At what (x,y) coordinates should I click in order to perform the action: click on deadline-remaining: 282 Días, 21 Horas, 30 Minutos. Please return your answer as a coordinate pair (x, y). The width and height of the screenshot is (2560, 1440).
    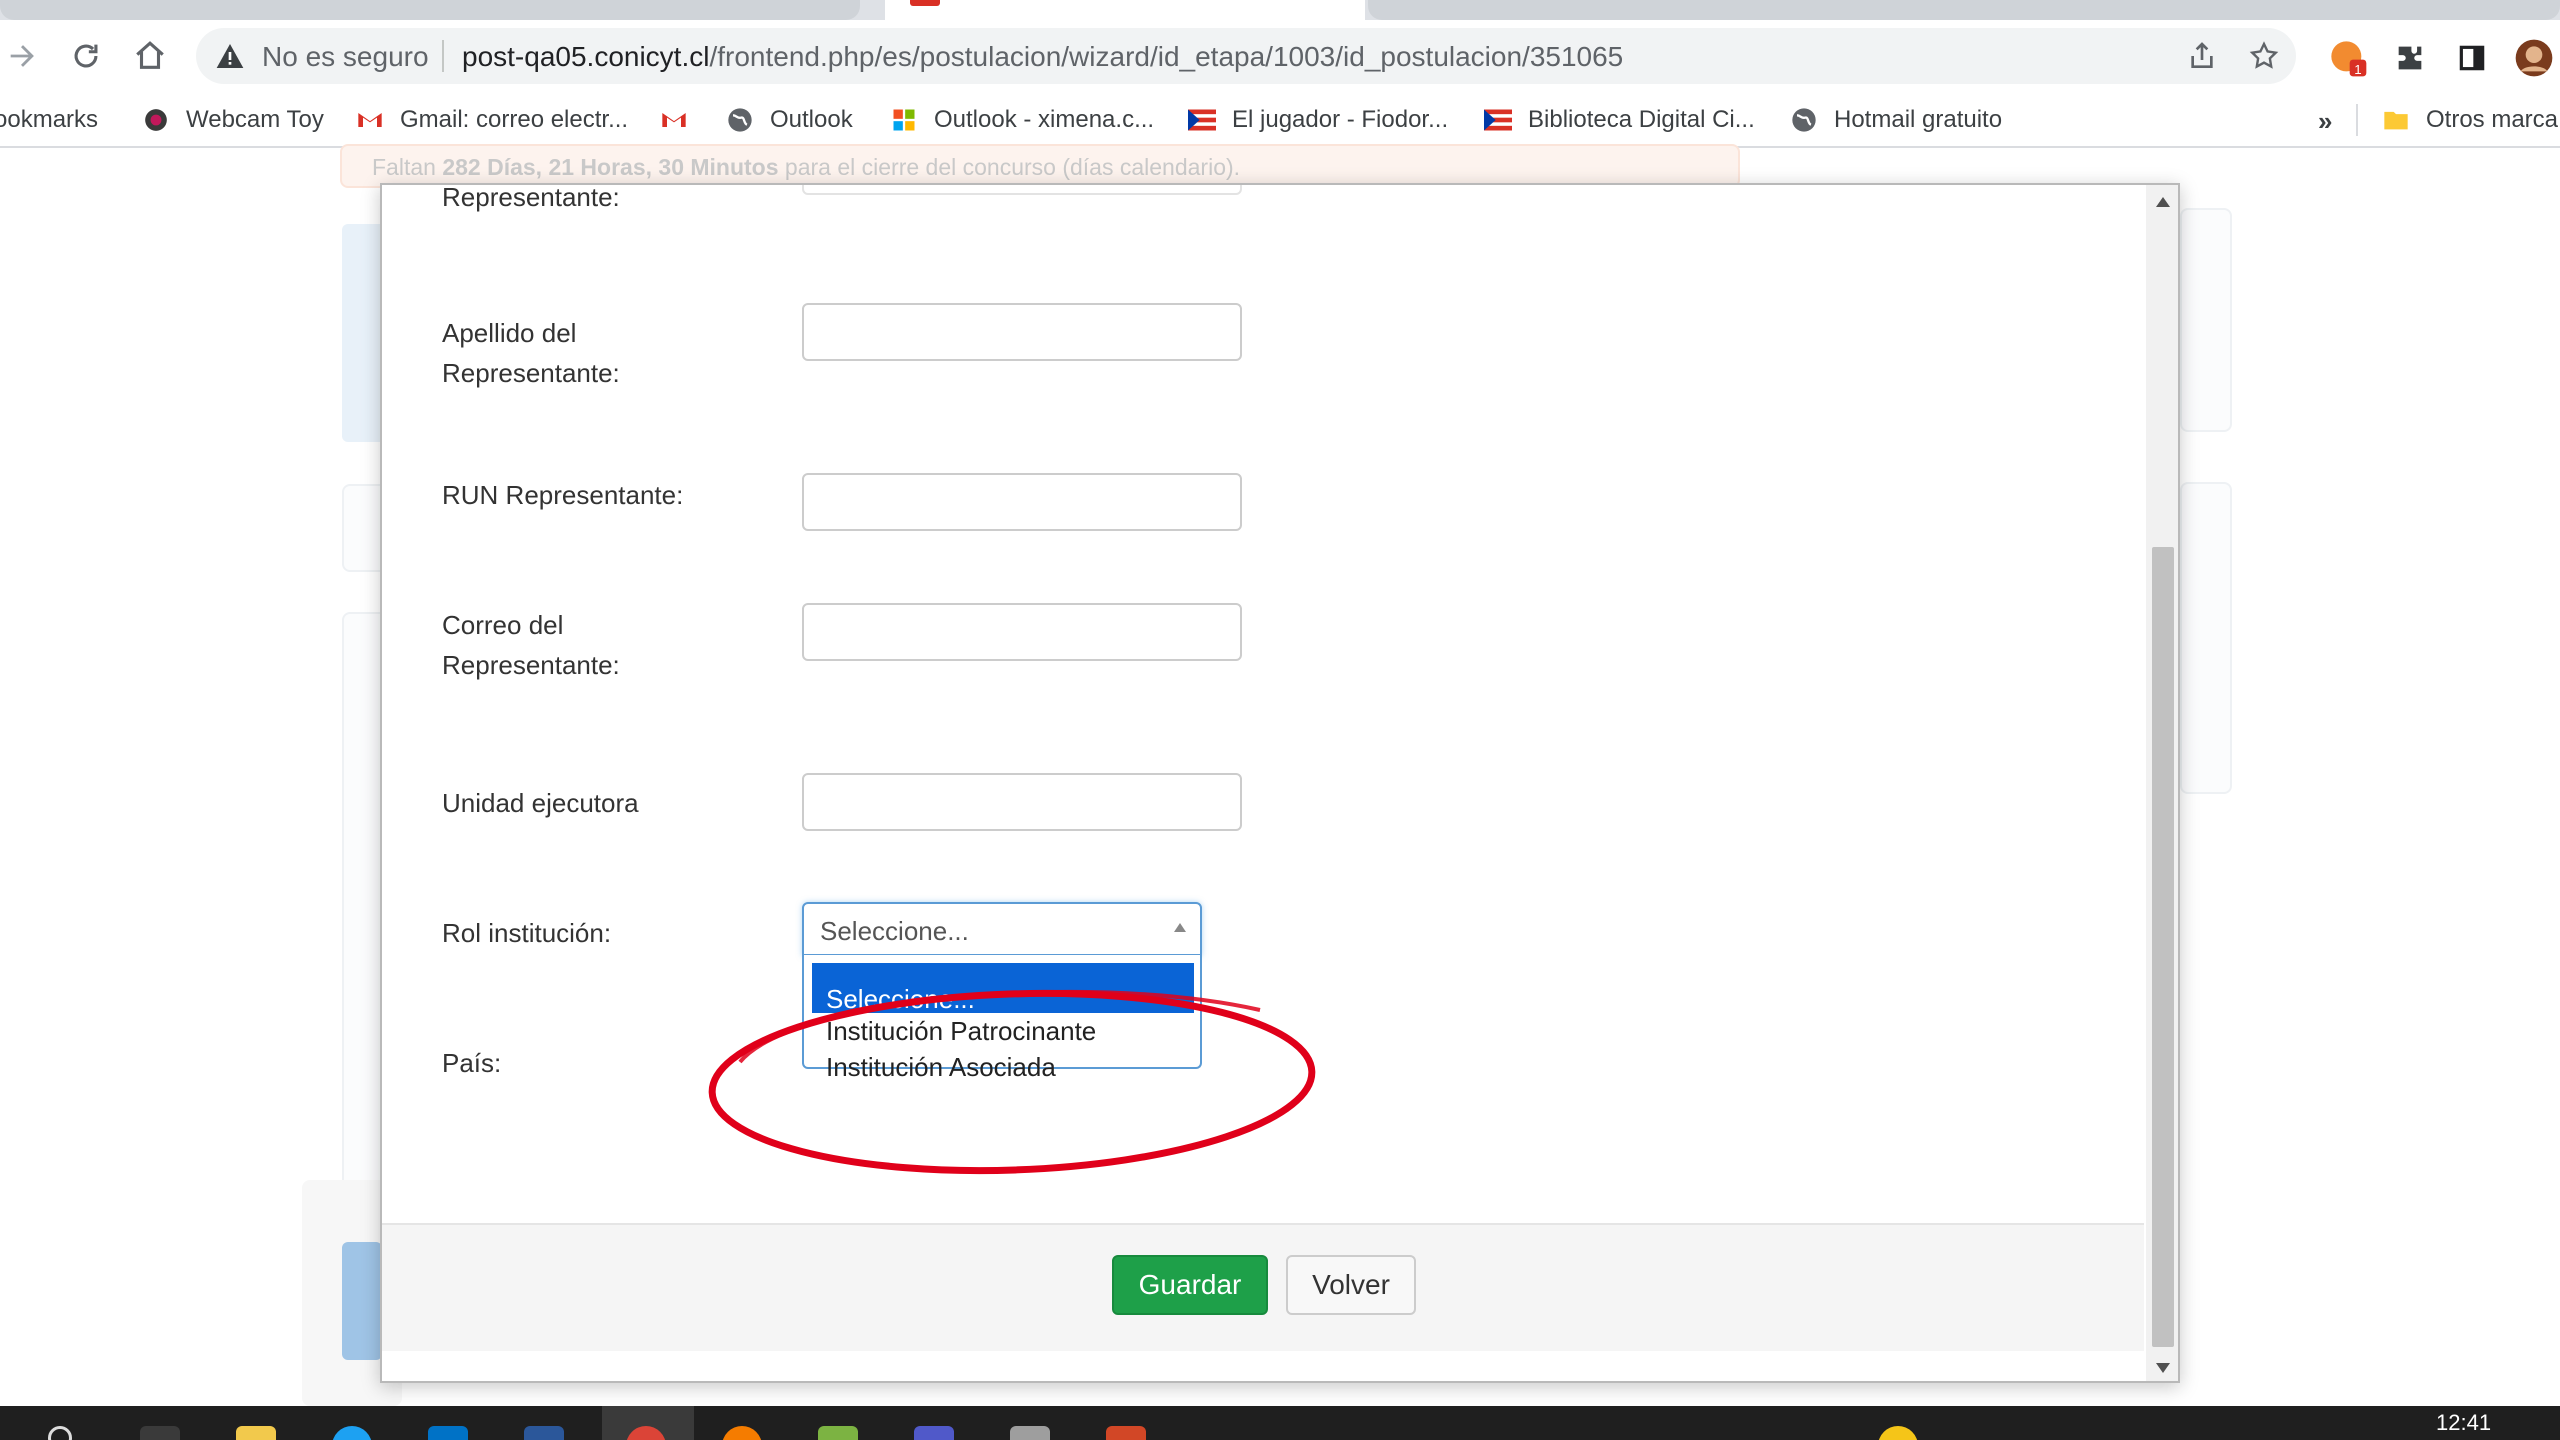
    Looking at the image, I should click on (610, 167).